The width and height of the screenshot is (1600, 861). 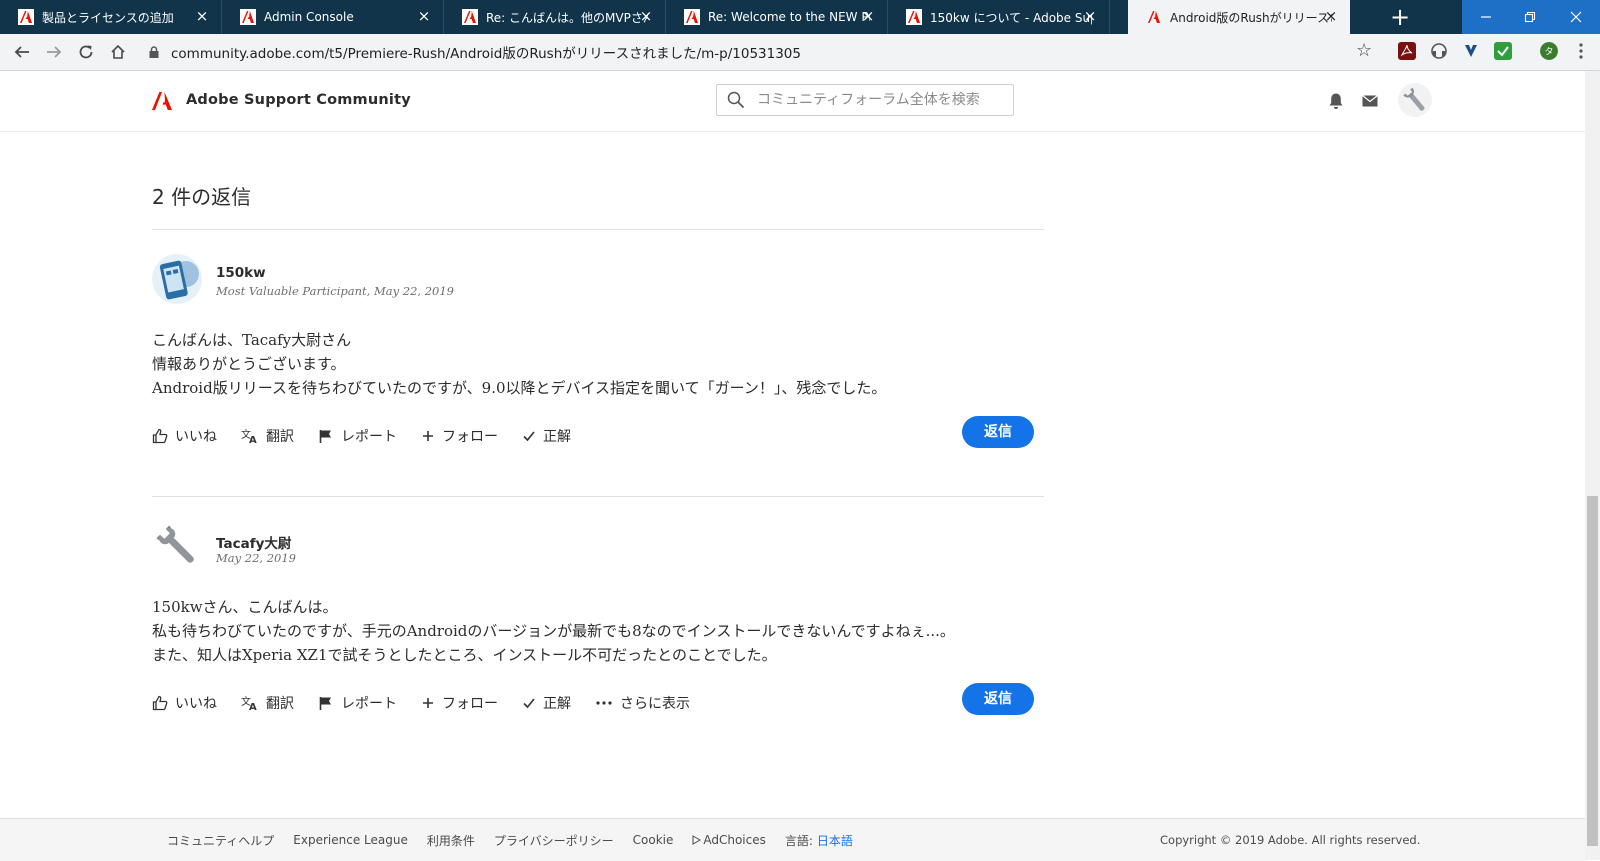 I want to click on adchoices-label: AdChoices, so click(x=734, y=840).